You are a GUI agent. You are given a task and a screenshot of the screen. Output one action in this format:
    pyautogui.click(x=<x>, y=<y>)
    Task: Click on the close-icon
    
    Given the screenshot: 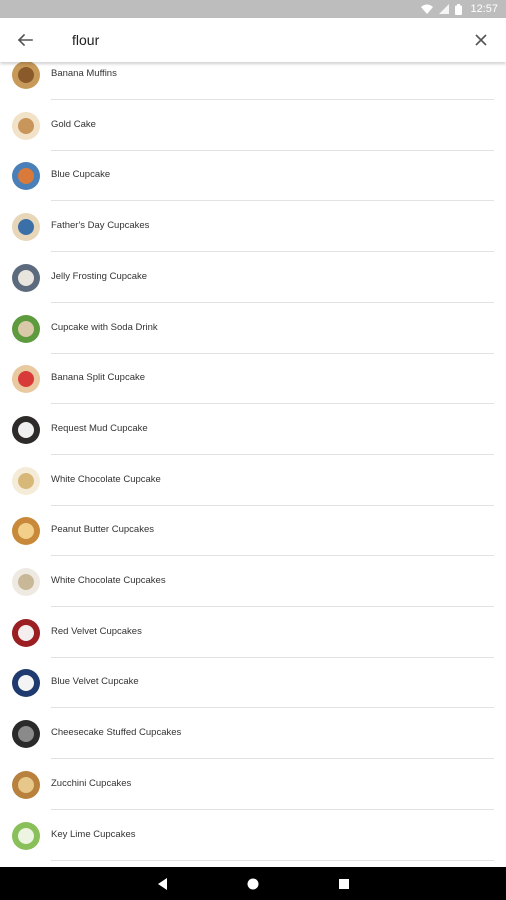 What is the action you would take?
    pyautogui.click(x=481, y=40)
    